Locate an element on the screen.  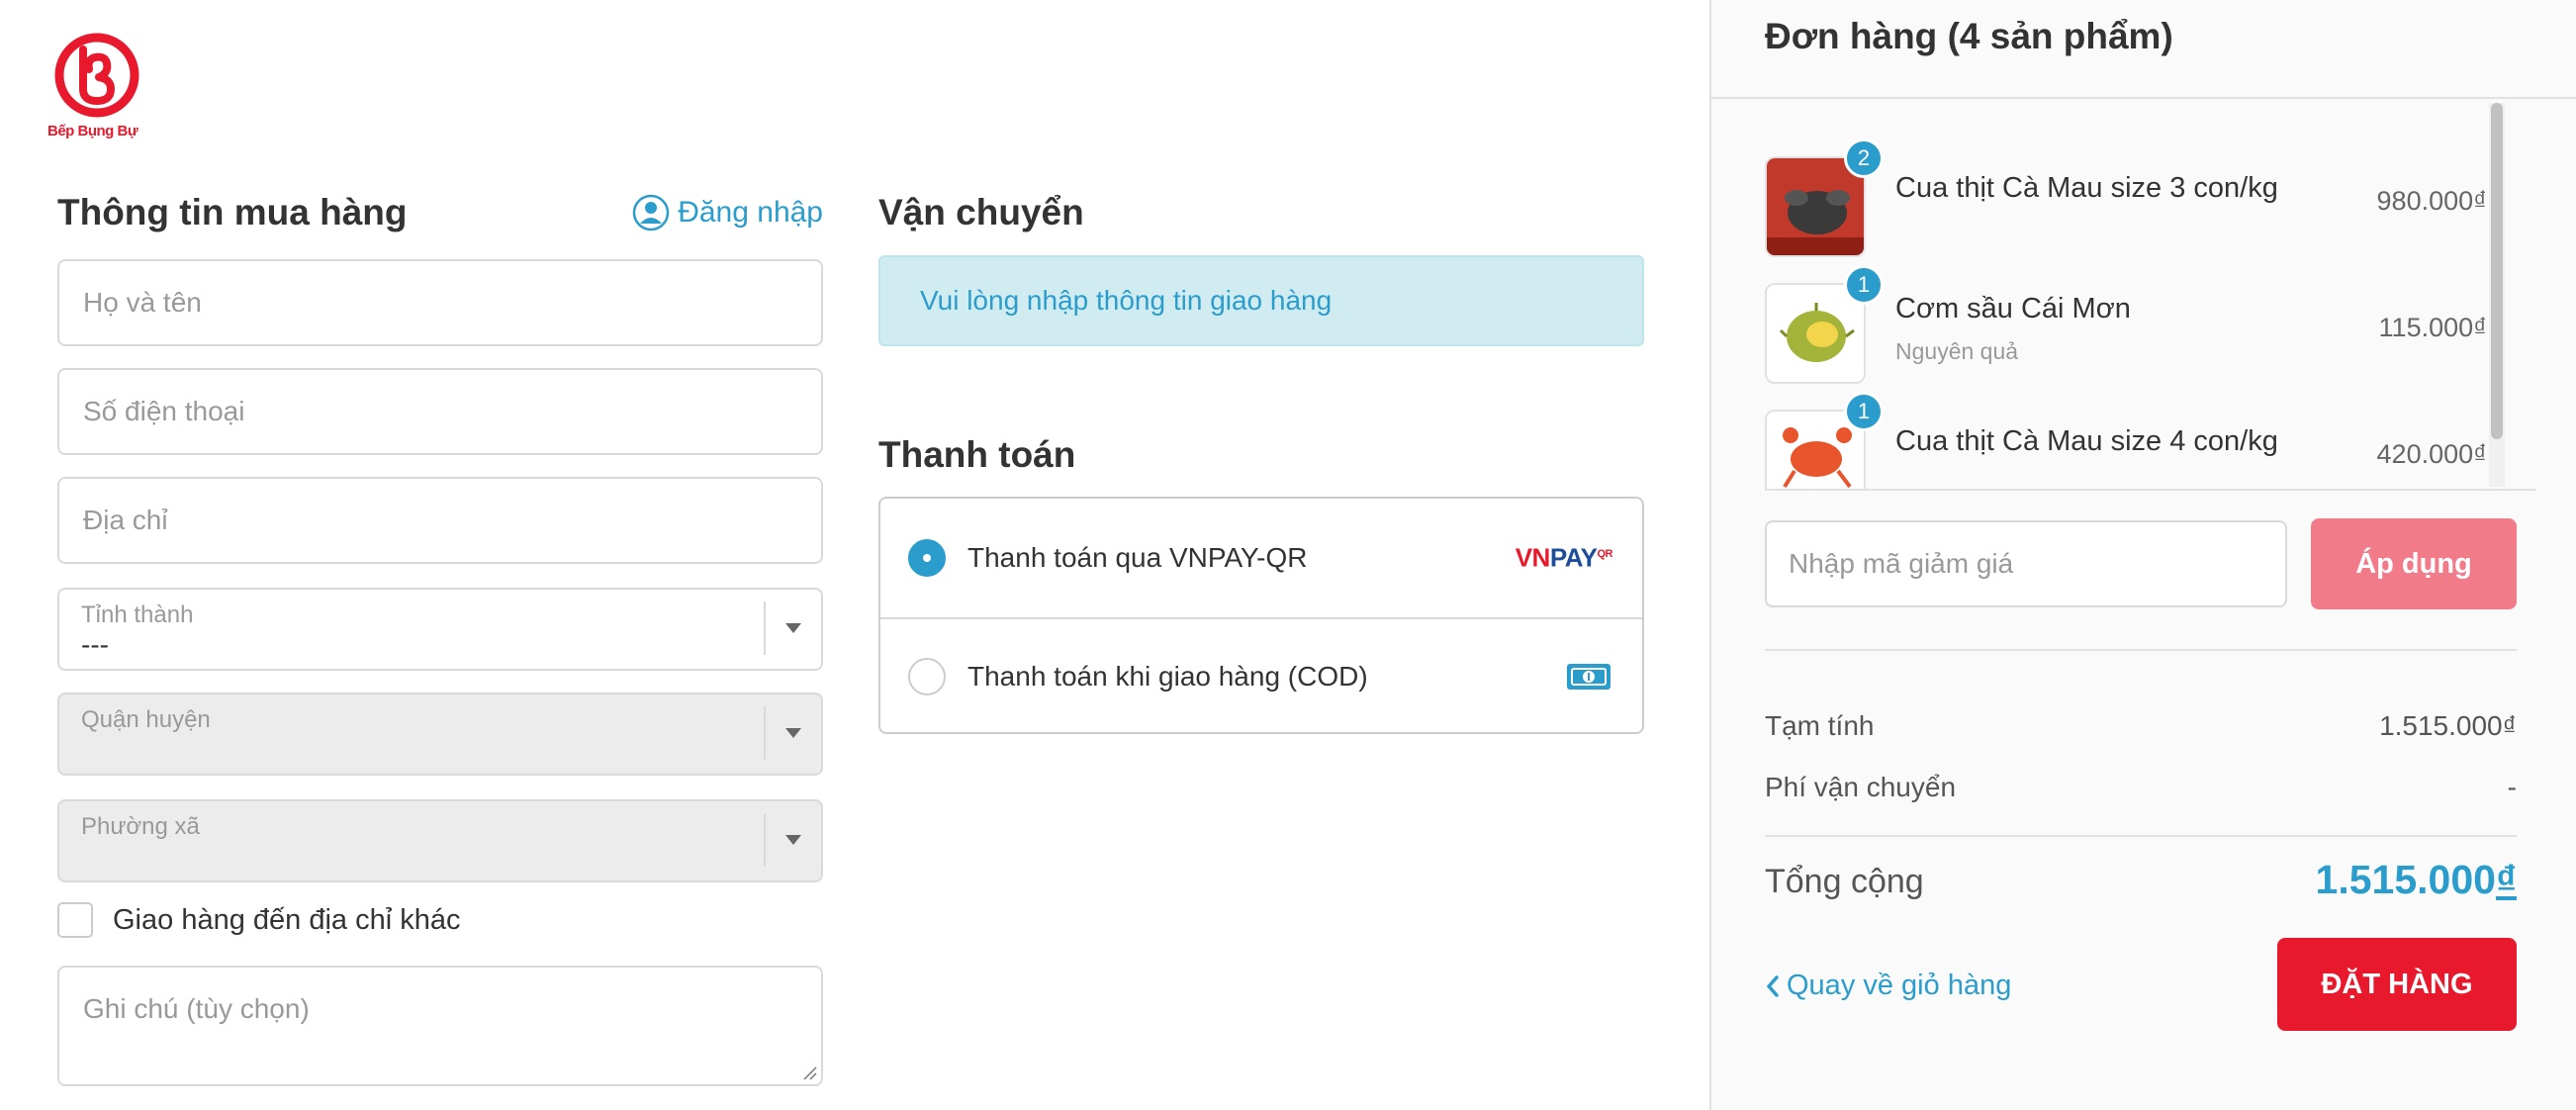
resize-grip-icon is located at coordinates (809, 1072).